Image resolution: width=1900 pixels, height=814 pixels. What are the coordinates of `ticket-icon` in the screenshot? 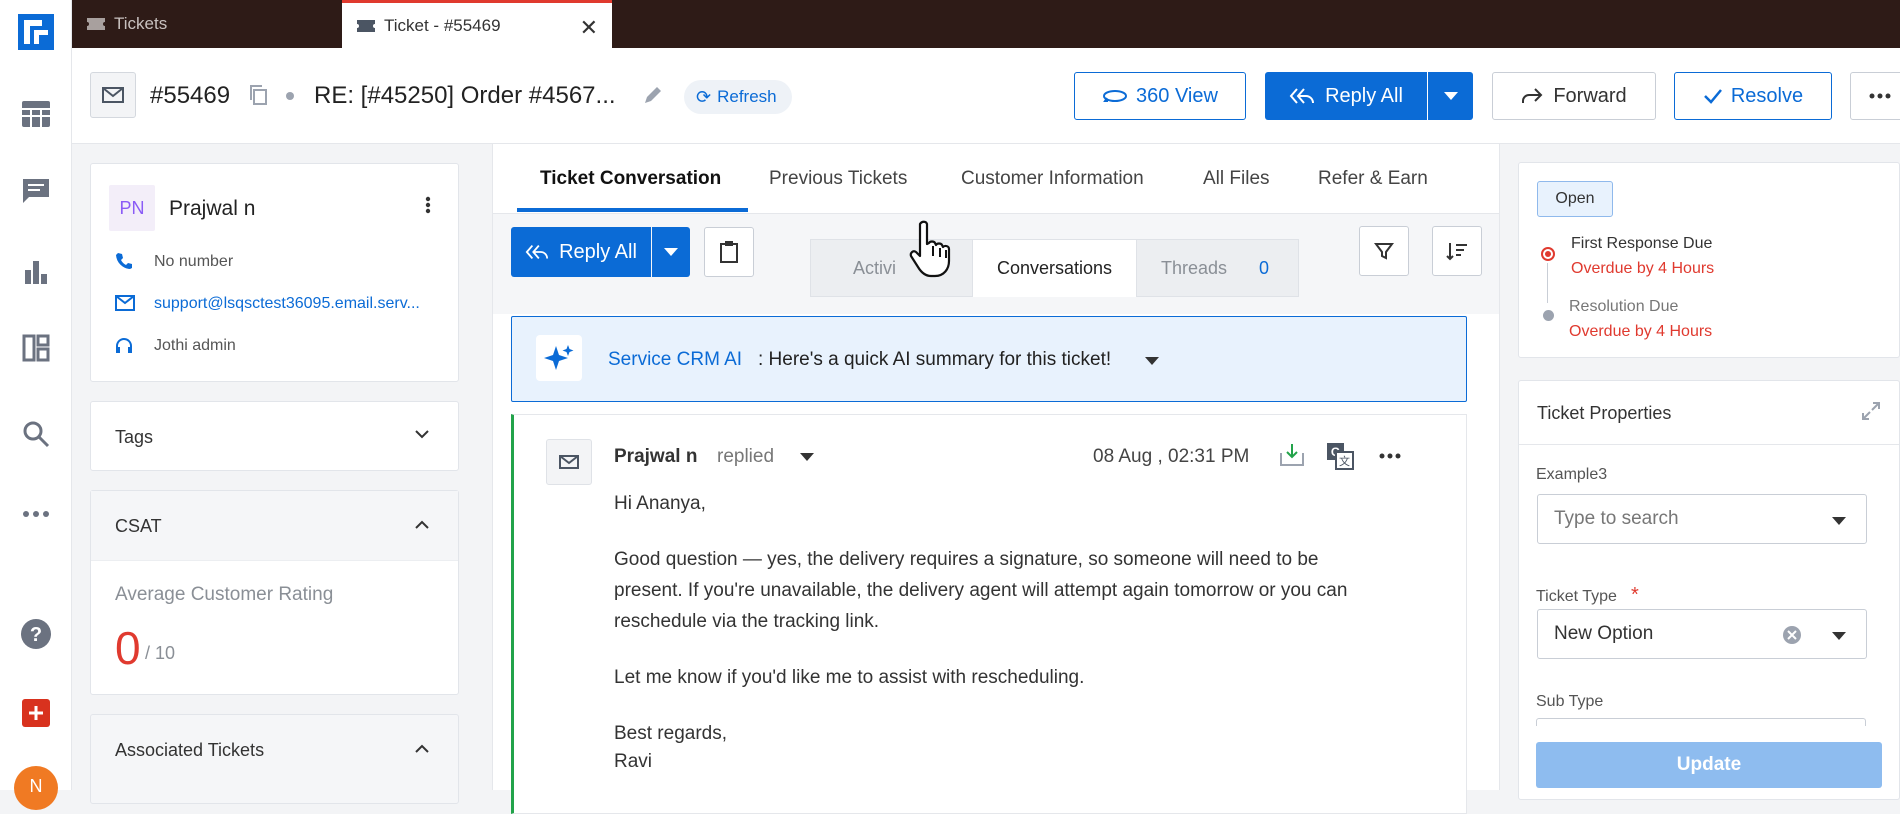 It's located at (96, 24).